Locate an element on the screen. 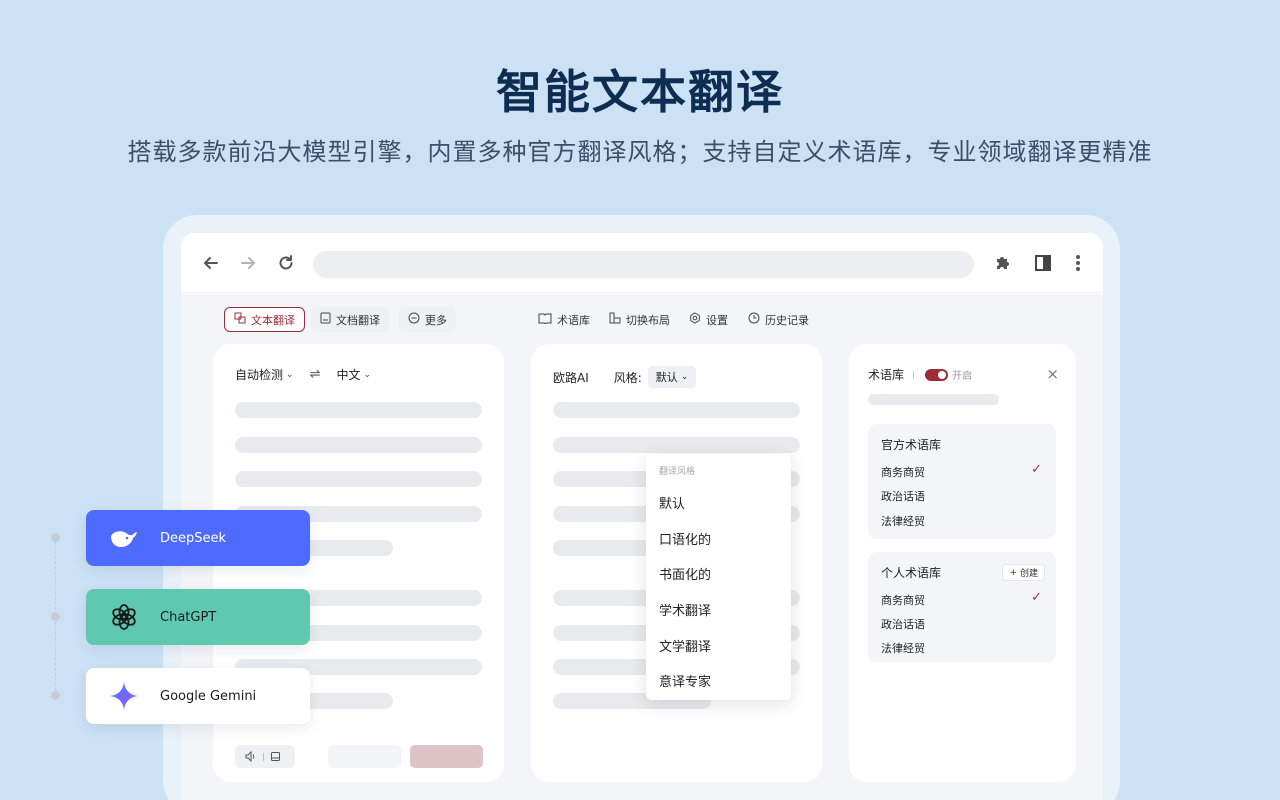 This screenshot has width=1280, height=800. document-icon is located at coordinates (325, 319).